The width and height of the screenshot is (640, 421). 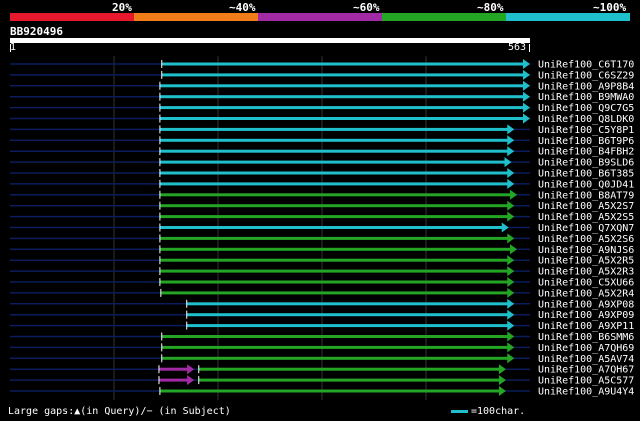 What do you see at coordinates (586, 250) in the screenshot?
I see `hit-label: UniRef100_A9NJS6` at bounding box center [586, 250].